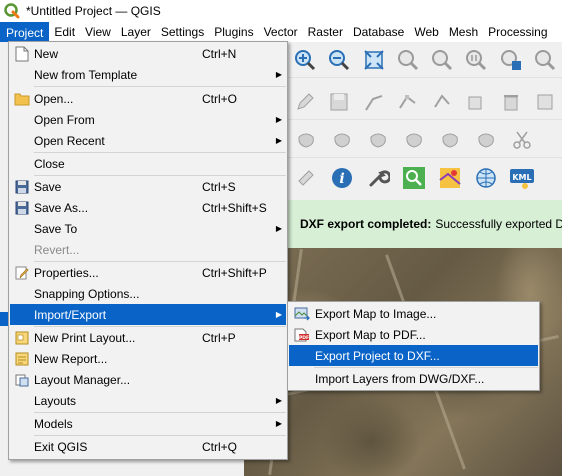 This screenshot has width=562, height=476. Describe the element at coordinates (148, 314) in the screenshot. I see `menu-item-import-export: Import/Export ▶` at that location.